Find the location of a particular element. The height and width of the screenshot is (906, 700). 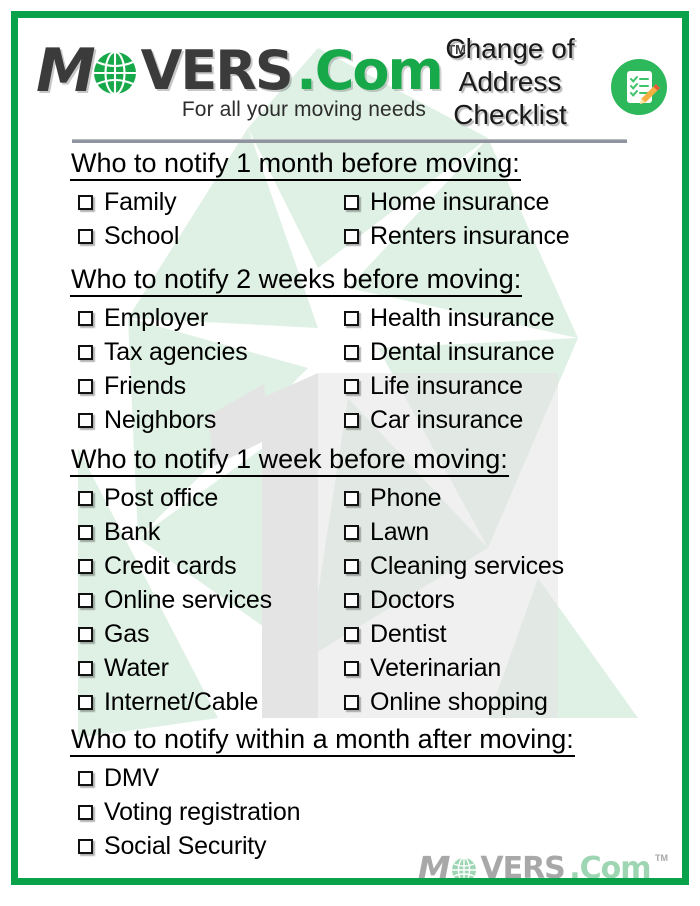

checklist-item: Bank is located at coordinates (119, 532).